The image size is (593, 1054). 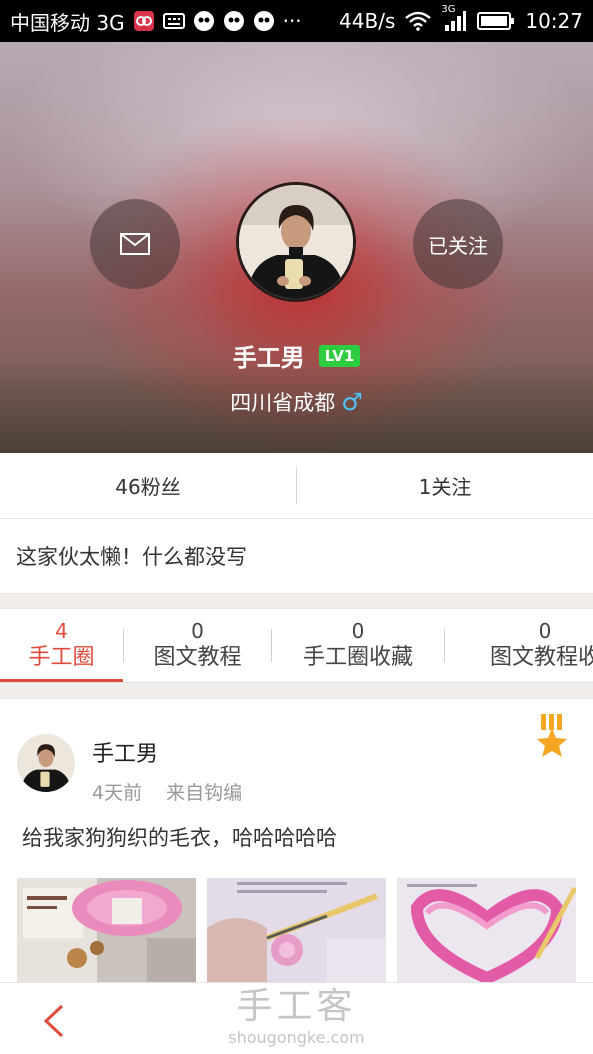 I want to click on network-speed: 44B/s, so click(x=367, y=21).